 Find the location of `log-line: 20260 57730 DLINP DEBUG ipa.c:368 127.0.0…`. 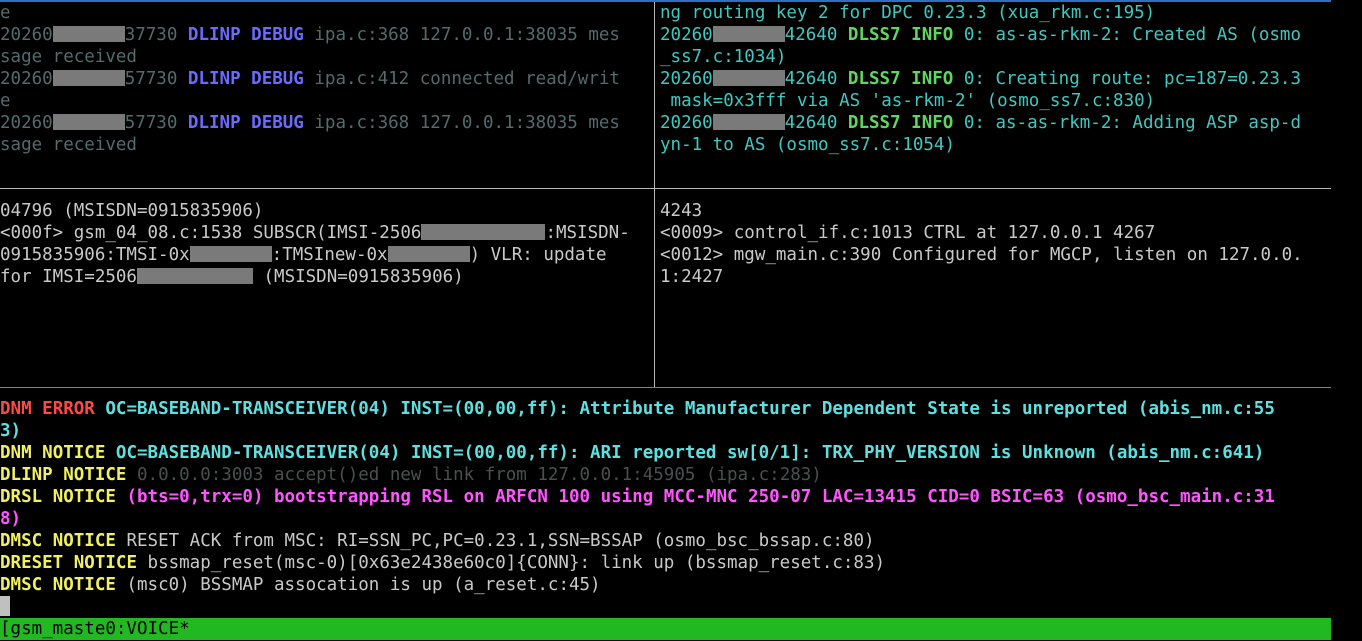

log-line: 20260 57730 DLINP DEBUG ipa.c:368 127.0.0… is located at coordinates (310, 123).